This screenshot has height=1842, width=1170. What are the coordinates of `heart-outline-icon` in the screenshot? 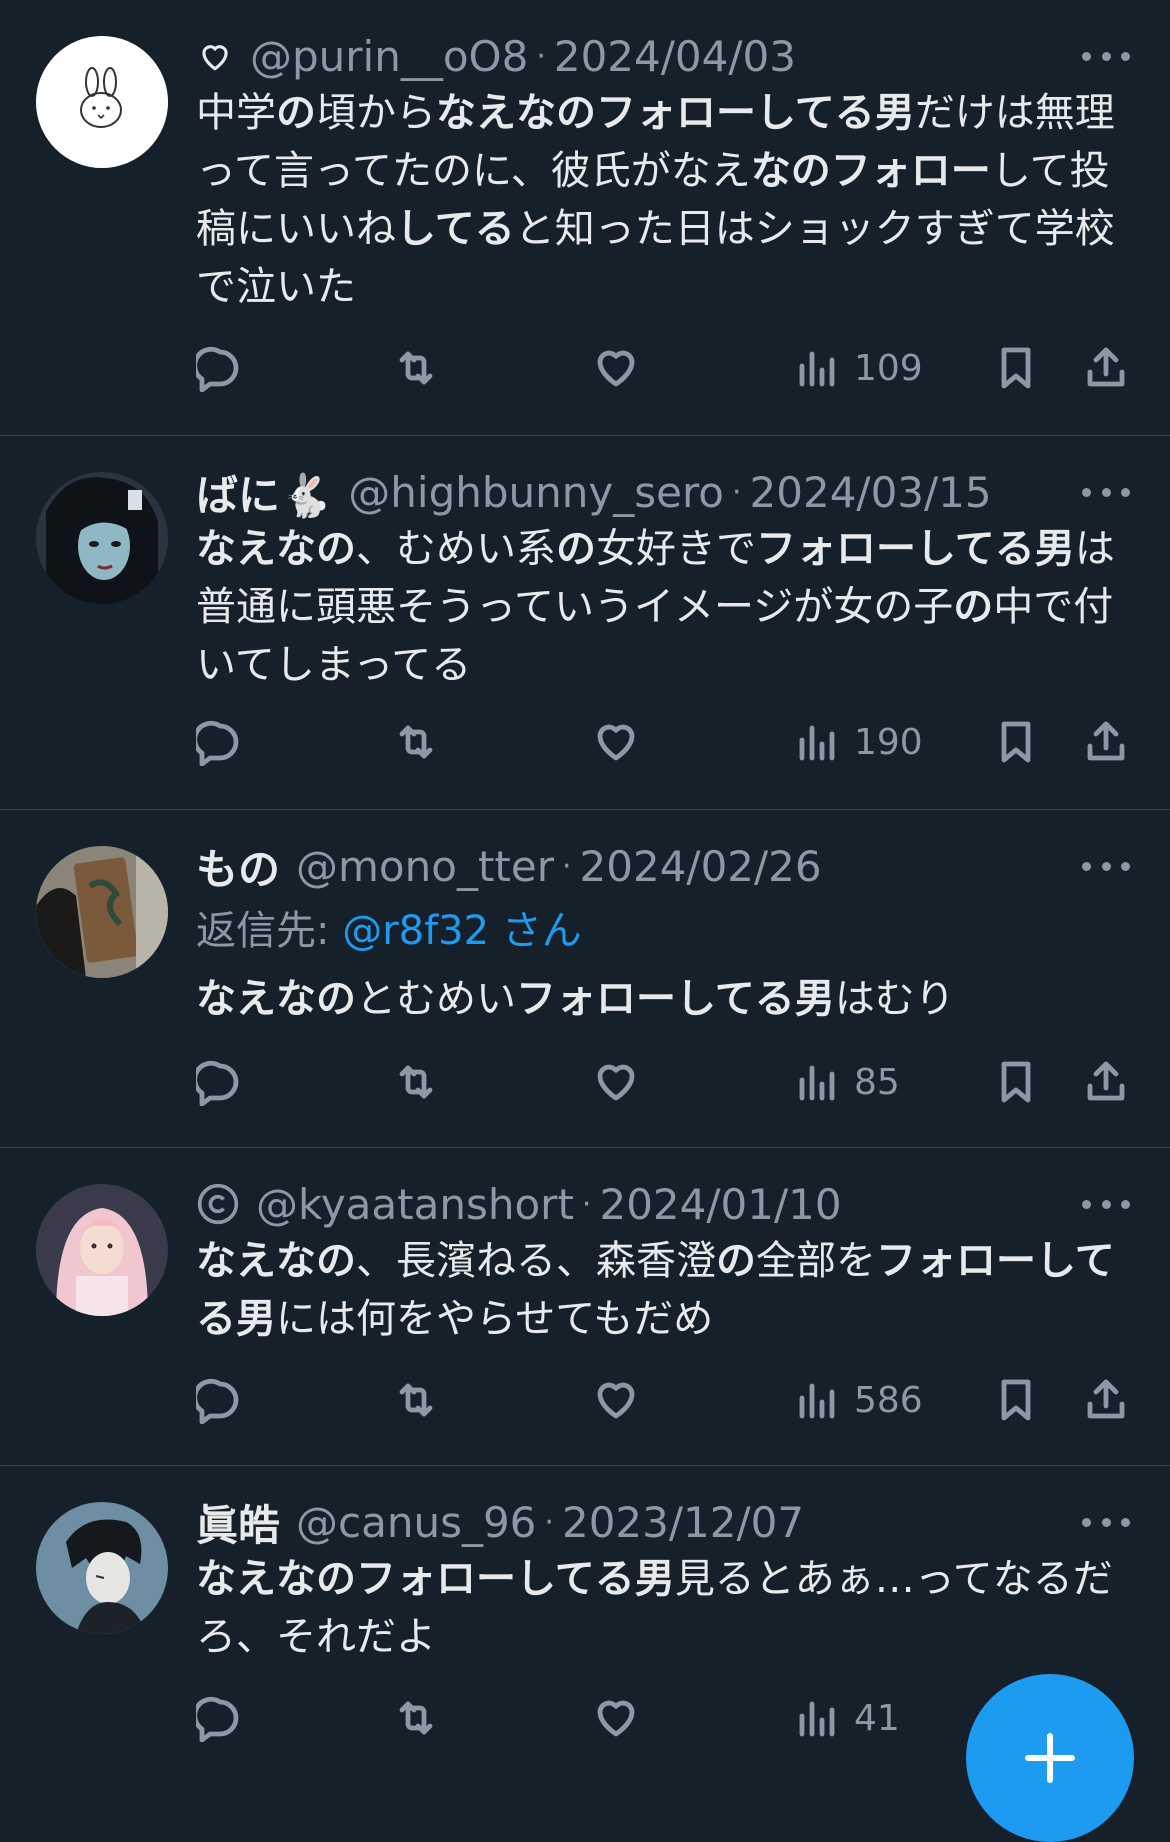 It's located at (215, 56).